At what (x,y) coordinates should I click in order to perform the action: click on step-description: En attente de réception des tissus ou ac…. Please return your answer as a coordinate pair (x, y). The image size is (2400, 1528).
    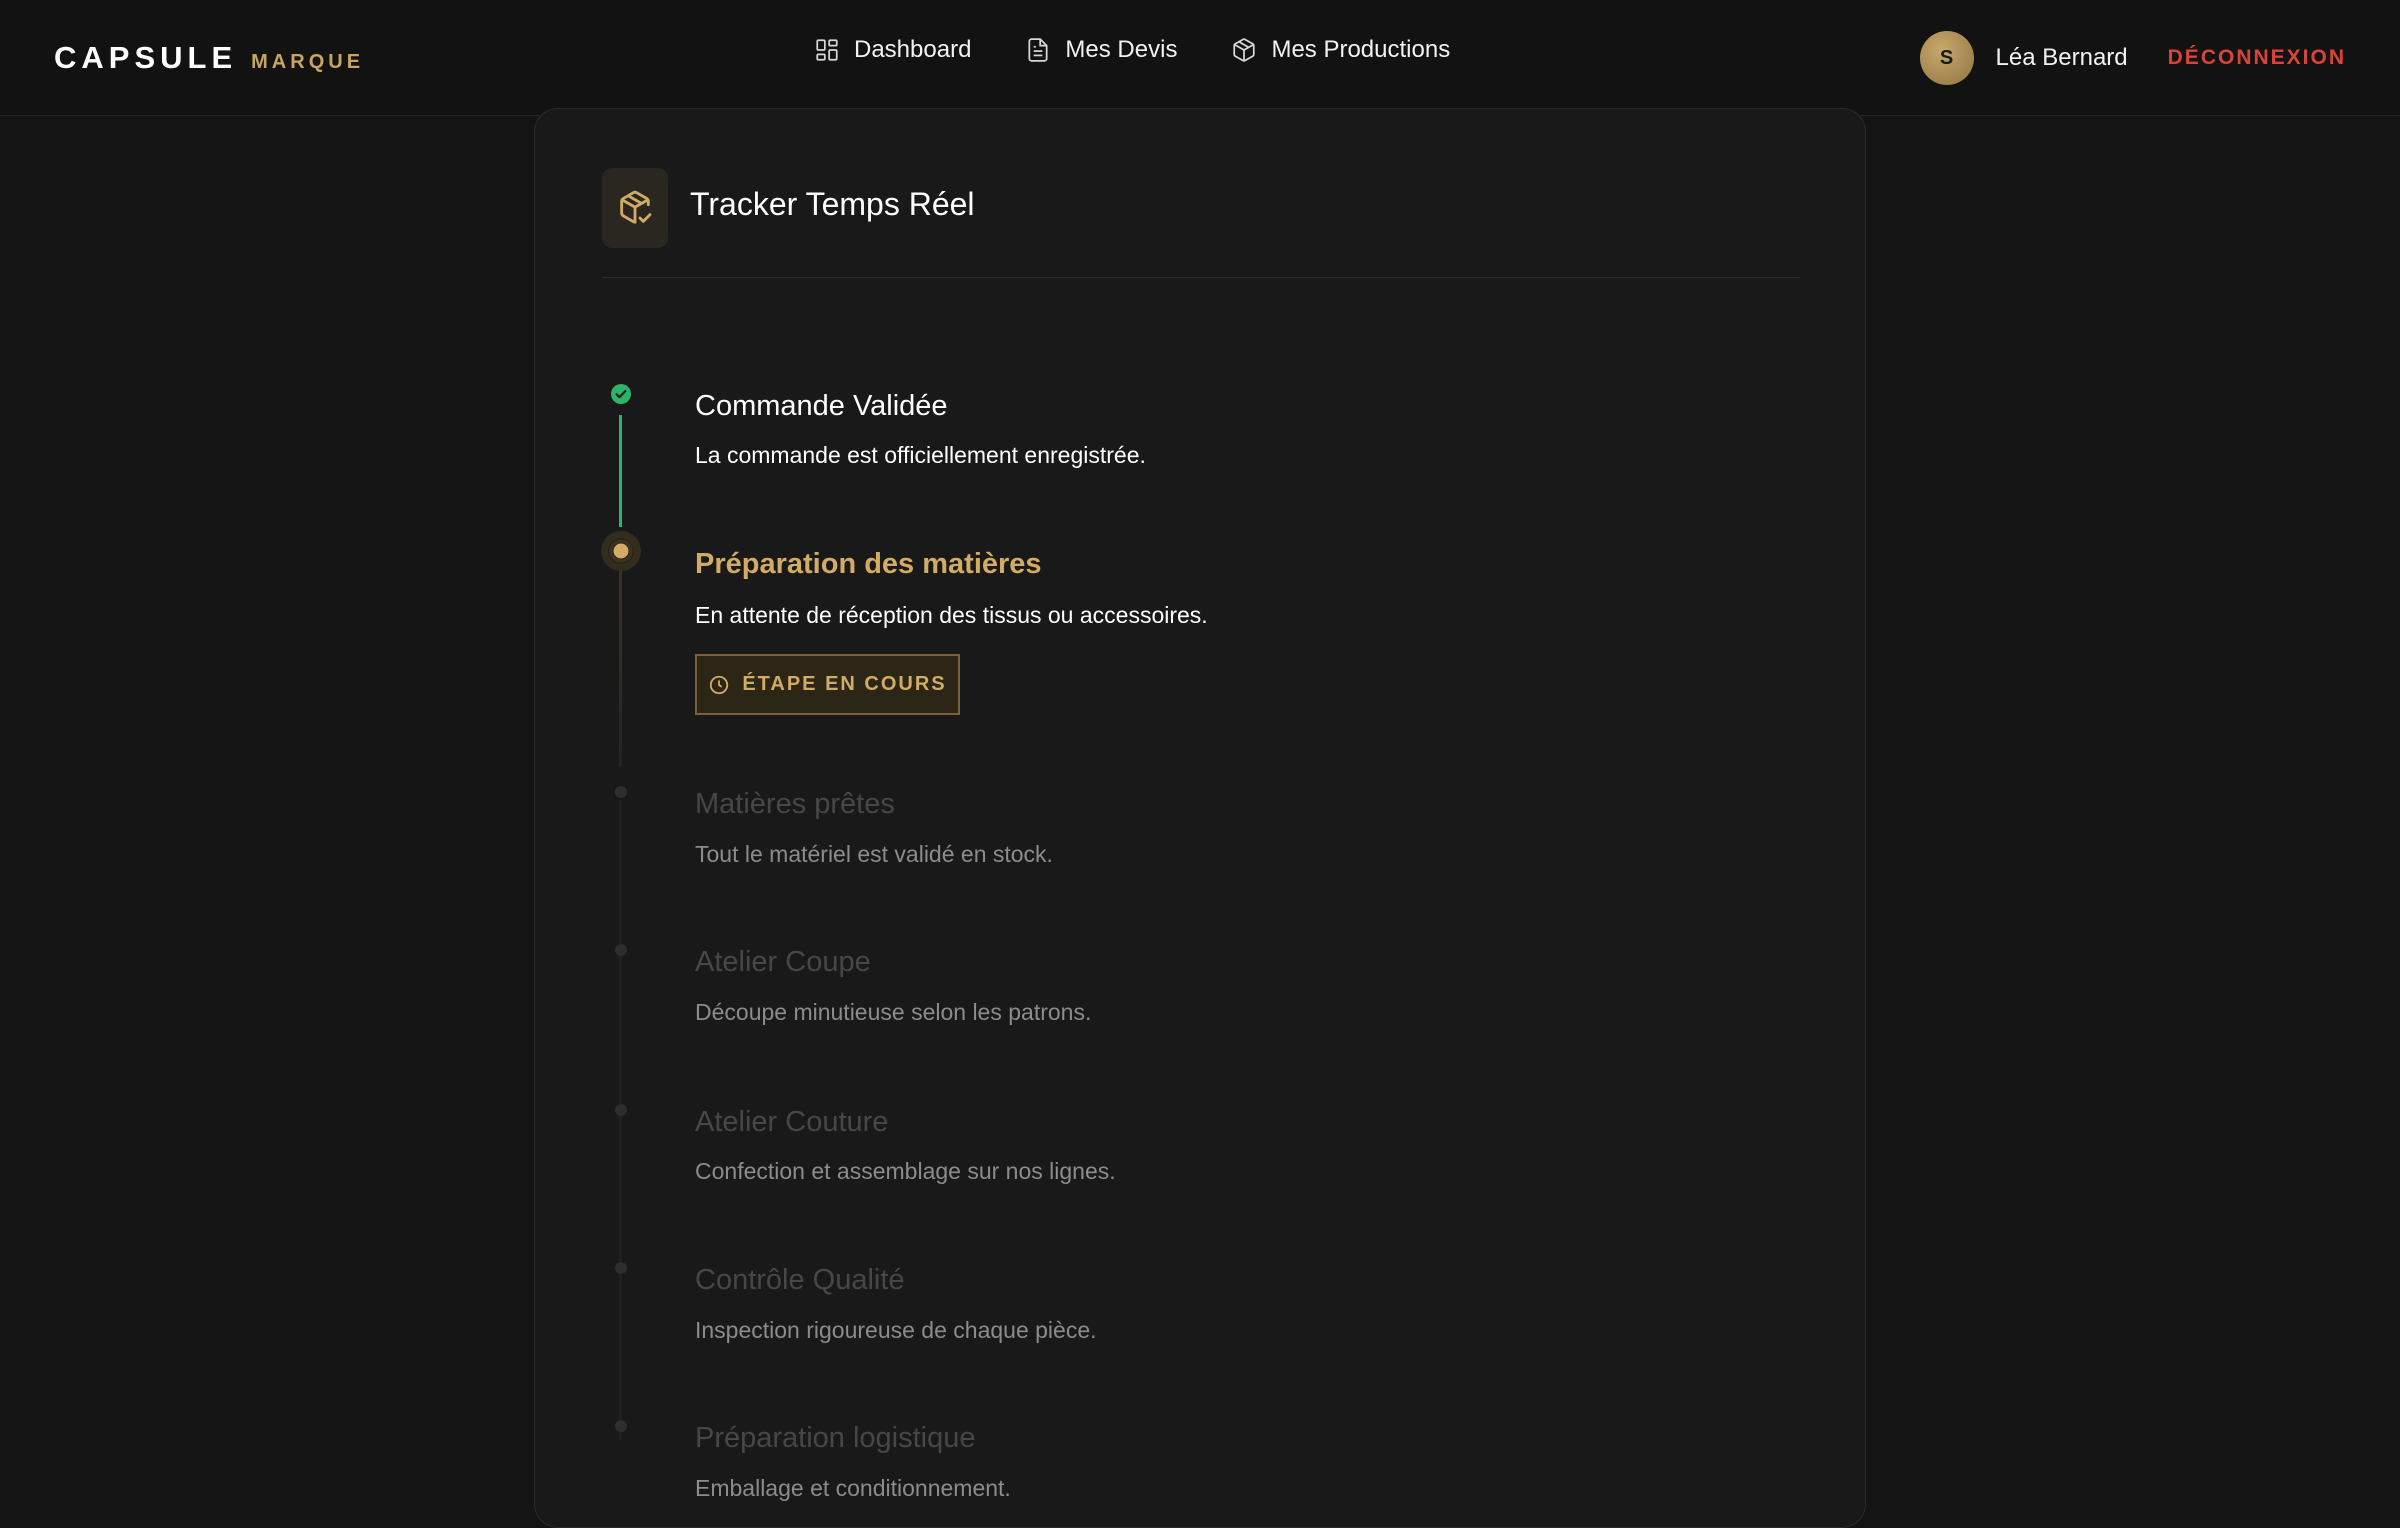
    Looking at the image, I should click on (951, 615).